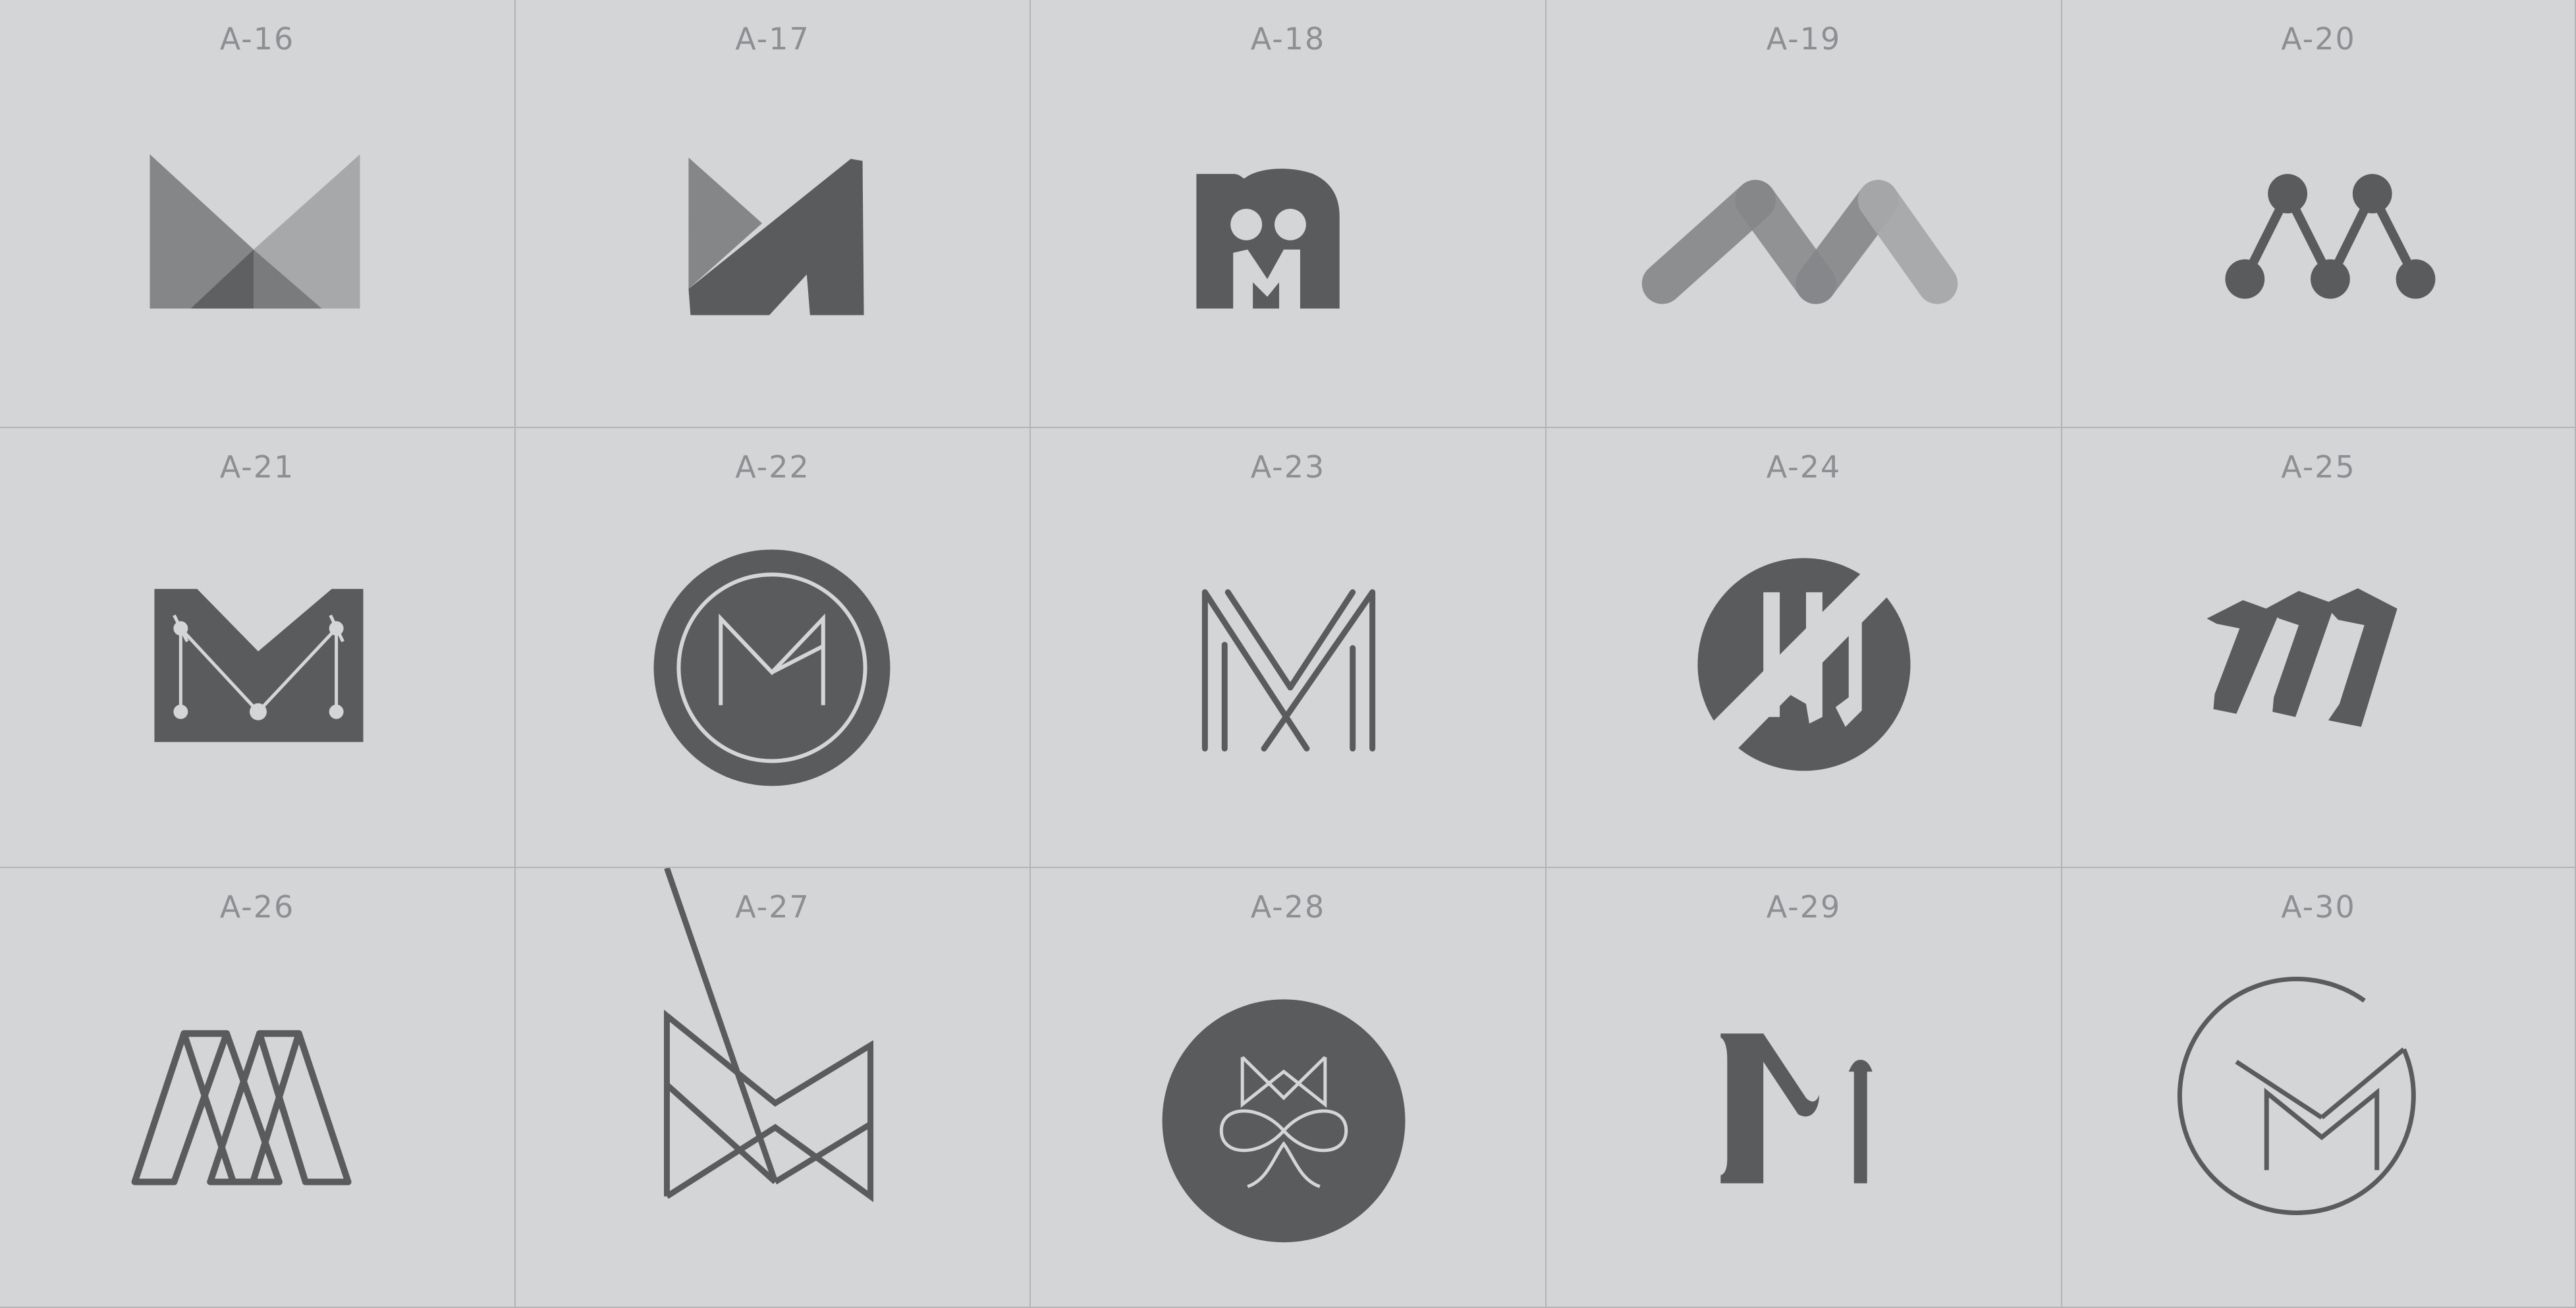 This screenshot has height=1308, width=2576. What do you see at coordinates (2296, 1096) in the screenshot?
I see `circle-check-m-icon` at bounding box center [2296, 1096].